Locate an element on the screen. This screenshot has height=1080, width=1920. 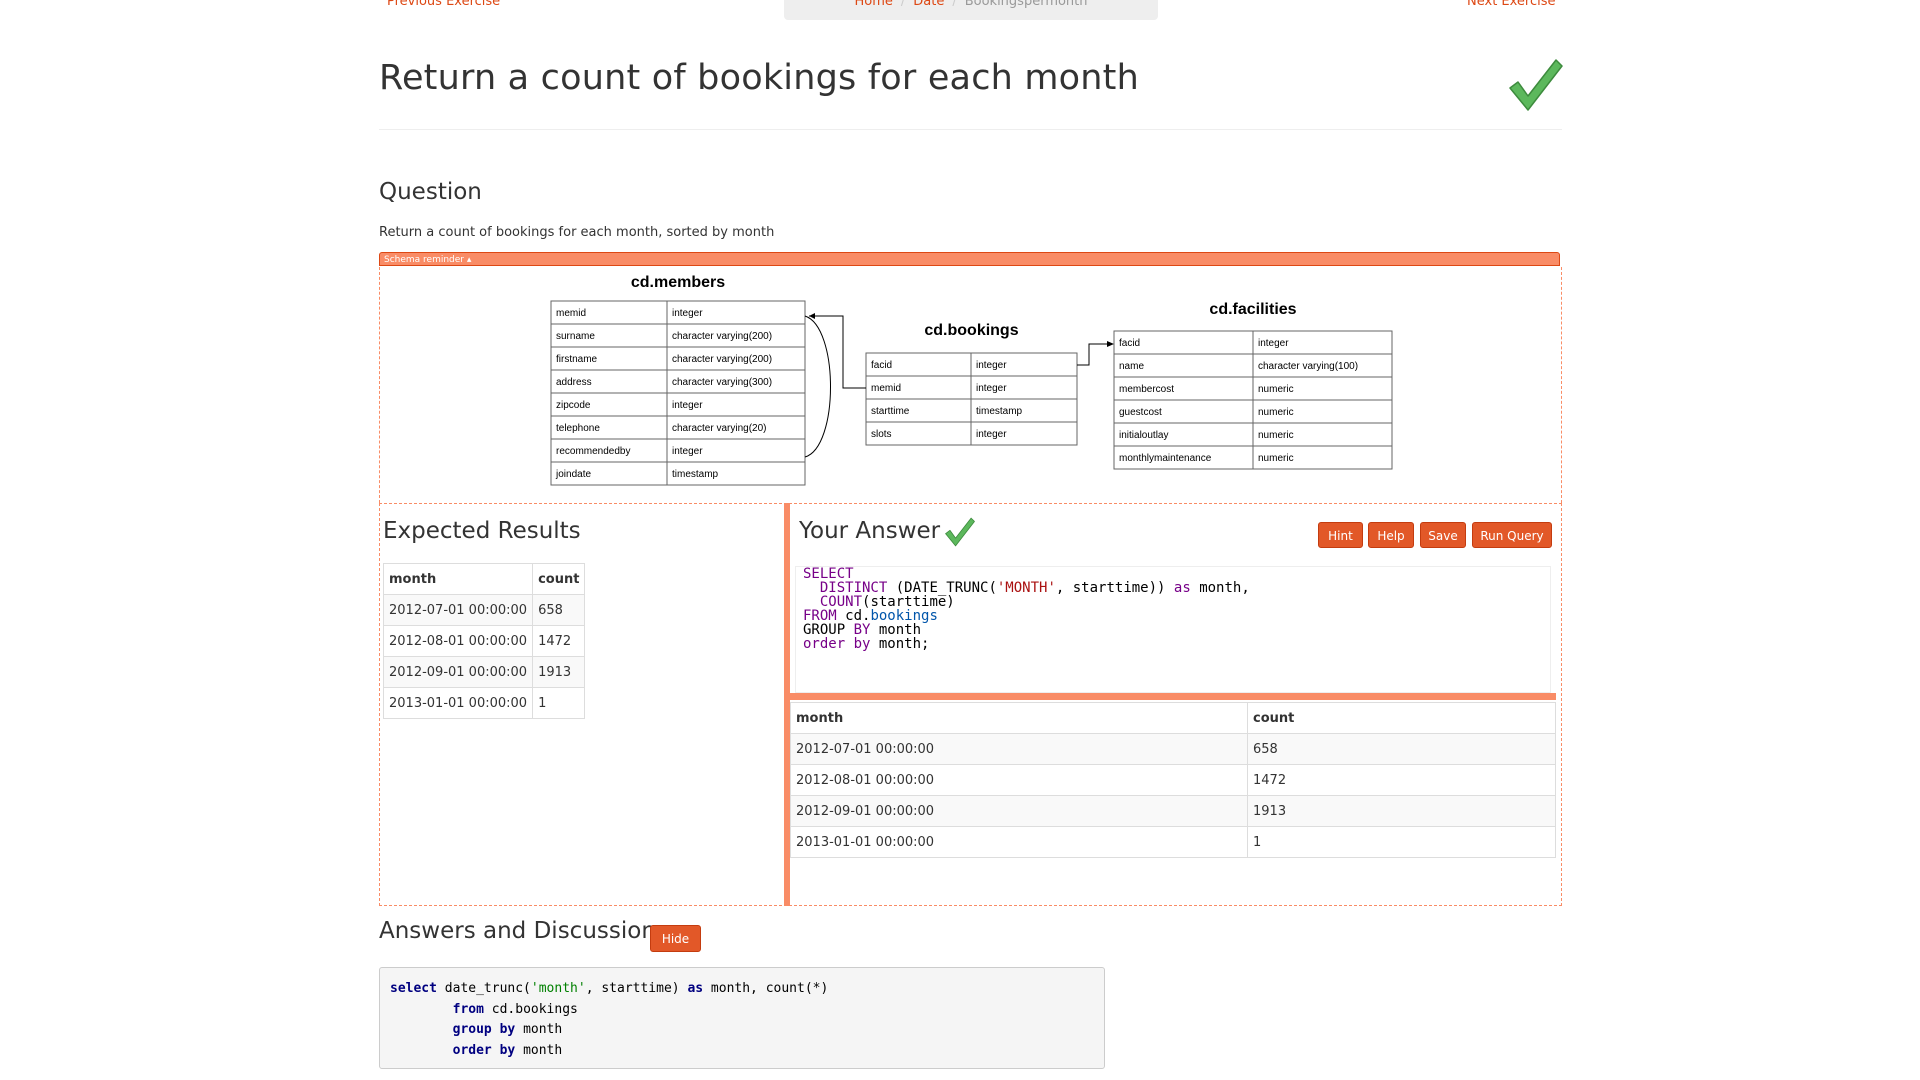
schema-column-name: starttime is located at coordinates (890, 411).